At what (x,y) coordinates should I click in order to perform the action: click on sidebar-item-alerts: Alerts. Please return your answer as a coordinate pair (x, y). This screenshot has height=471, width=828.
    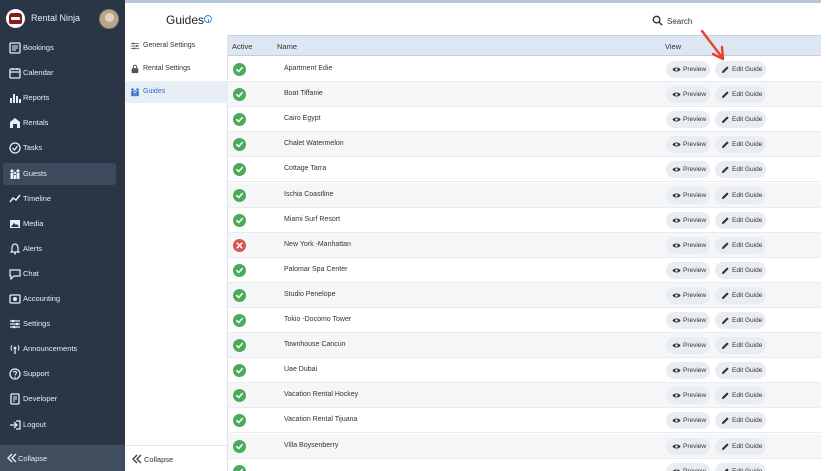
    Looking at the image, I should click on (59, 249).